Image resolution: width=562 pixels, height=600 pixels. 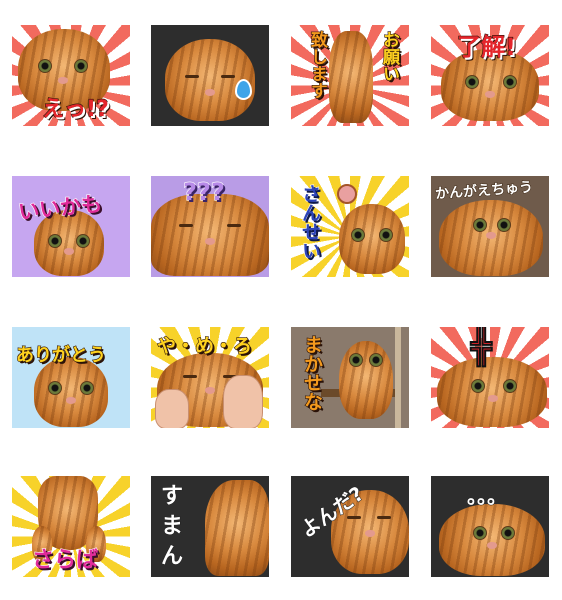 I want to click on sticker-caption-right: お願い, so click(x=388, y=56).